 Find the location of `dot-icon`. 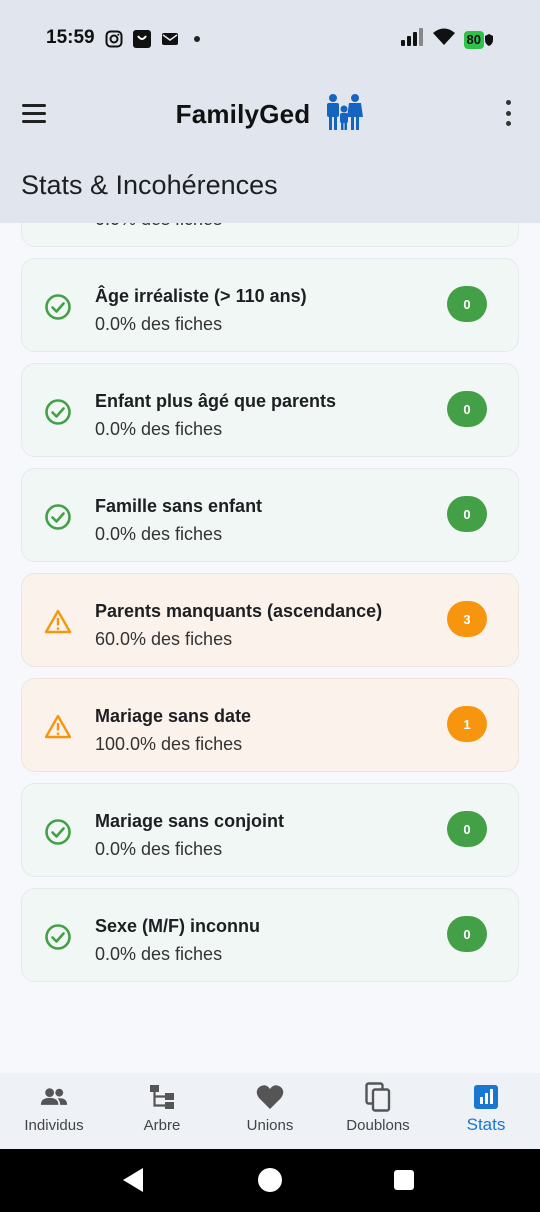

dot-icon is located at coordinates (197, 39).